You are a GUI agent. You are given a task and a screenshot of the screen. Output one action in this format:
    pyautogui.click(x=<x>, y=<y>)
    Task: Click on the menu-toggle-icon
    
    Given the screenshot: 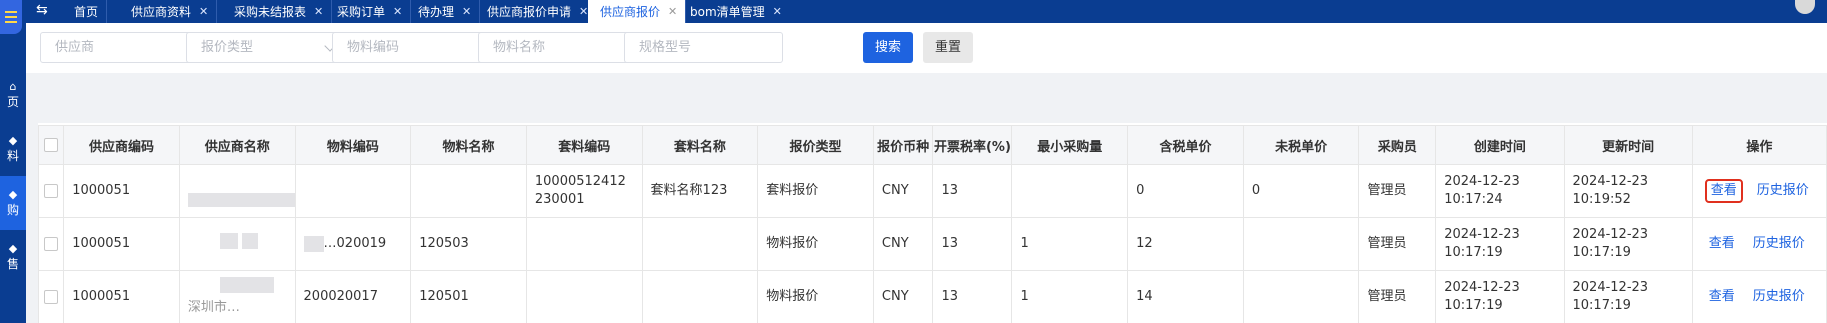 What is the action you would take?
    pyautogui.click(x=11, y=17)
    